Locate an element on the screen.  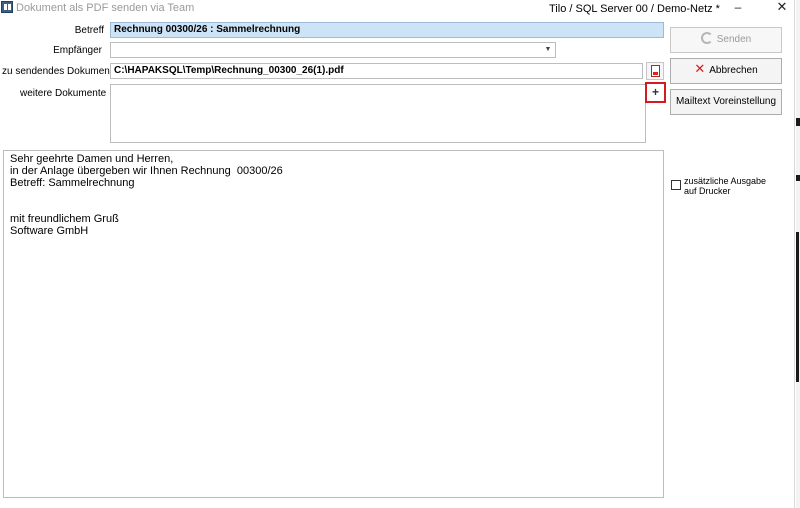
close-button: ✕ is located at coordinates (782, 8).